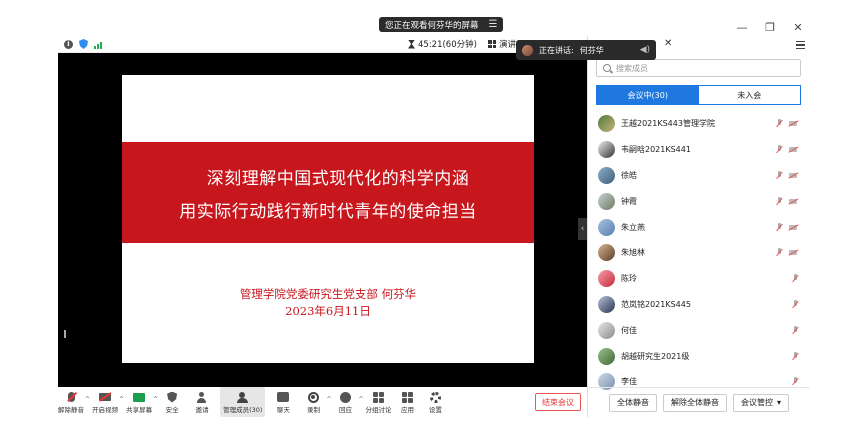 The height and width of the screenshot is (434, 865). Describe the element at coordinates (558, 402) in the screenshot. I see `end-meeting-button: 结束会议` at that location.